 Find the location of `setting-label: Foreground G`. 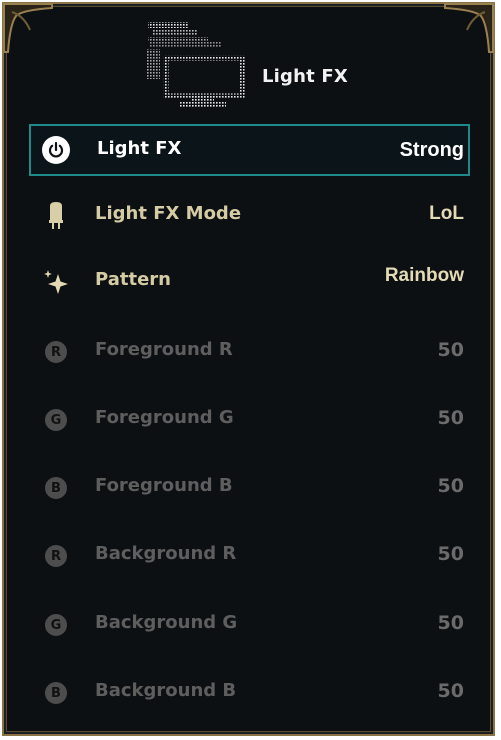

setting-label: Foreground G is located at coordinates (164, 417).